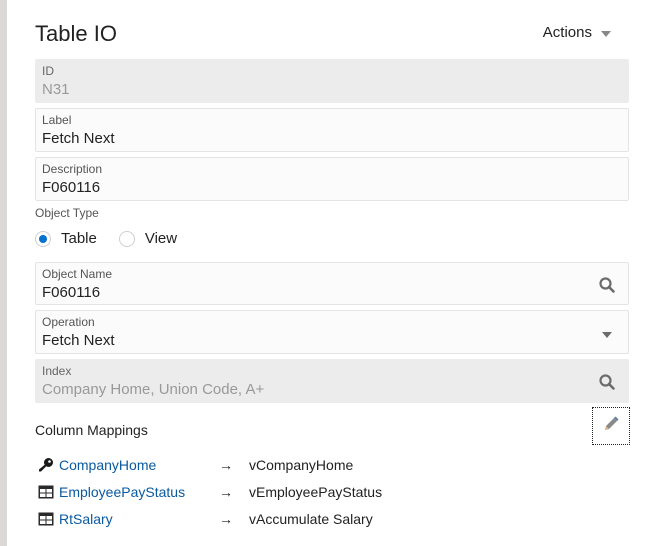 This screenshot has height=546, width=663. Describe the element at coordinates (333, 35) in the screenshot. I see `panel-header: Table IO Actions` at that location.